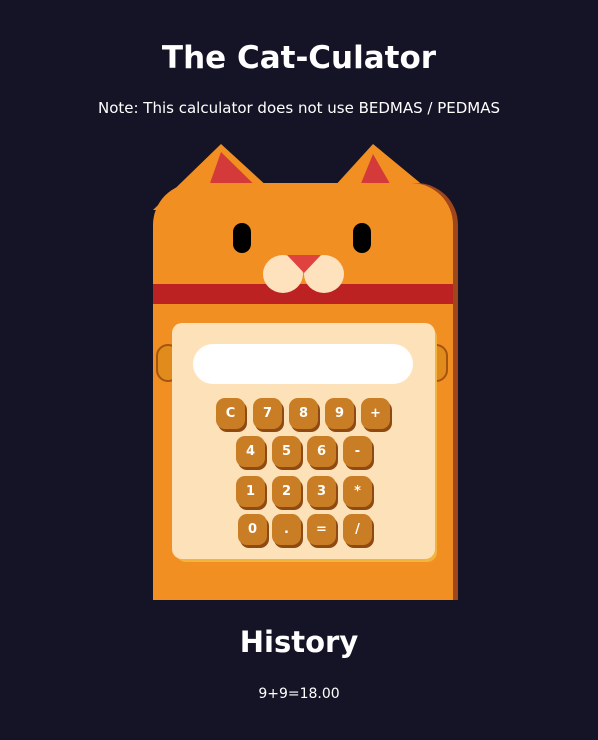 The width and height of the screenshot is (598, 740). I want to click on key-1-button: 1, so click(250, 491).